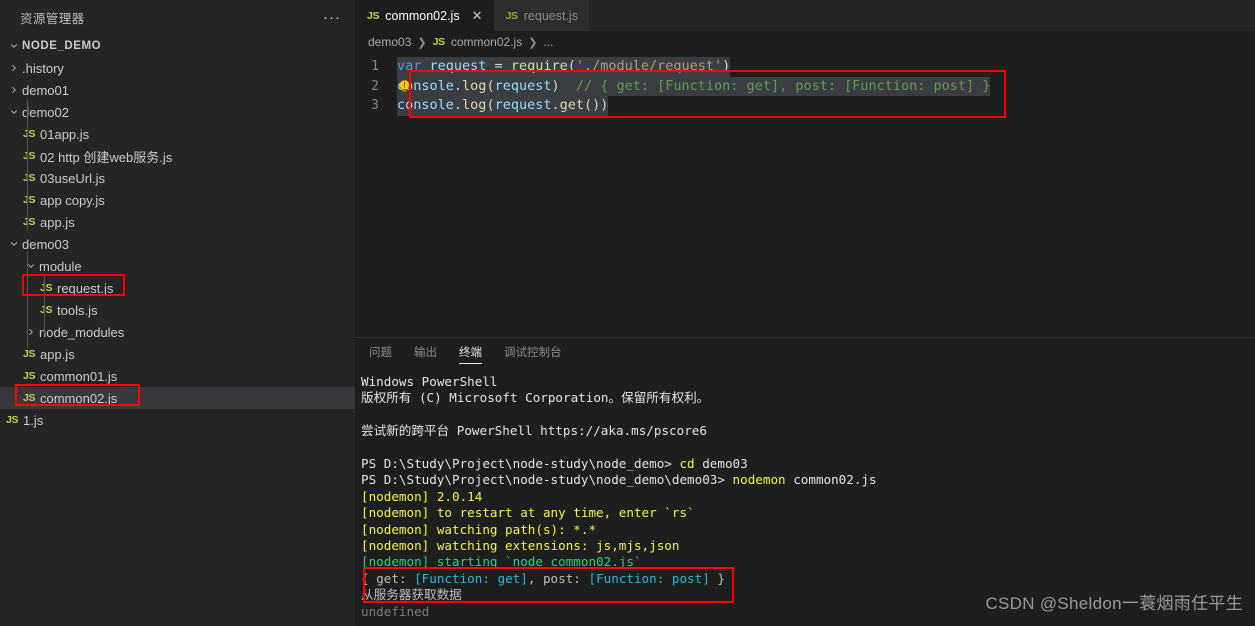 Image resolution: width=1255 pixels, height=626 pixels. I want to click on terminal-segment: 版权所有 (C) Microsoft Corporation。保留所有权利。, so click(535, 398).